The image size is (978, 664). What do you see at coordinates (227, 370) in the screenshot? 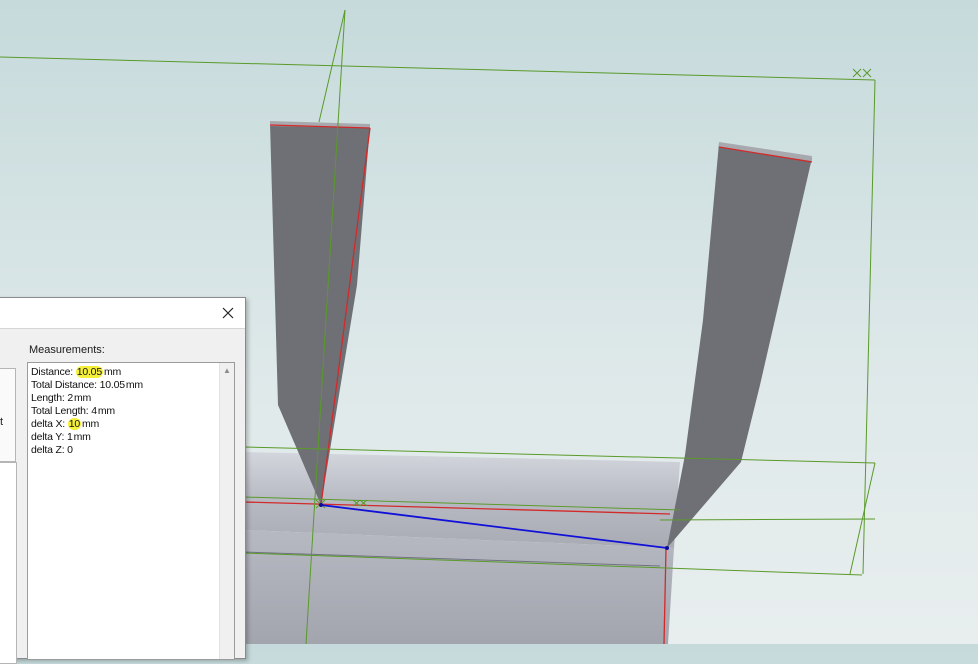
I see `scroll-up-icon: ▲` at bounding box center [227, 370].